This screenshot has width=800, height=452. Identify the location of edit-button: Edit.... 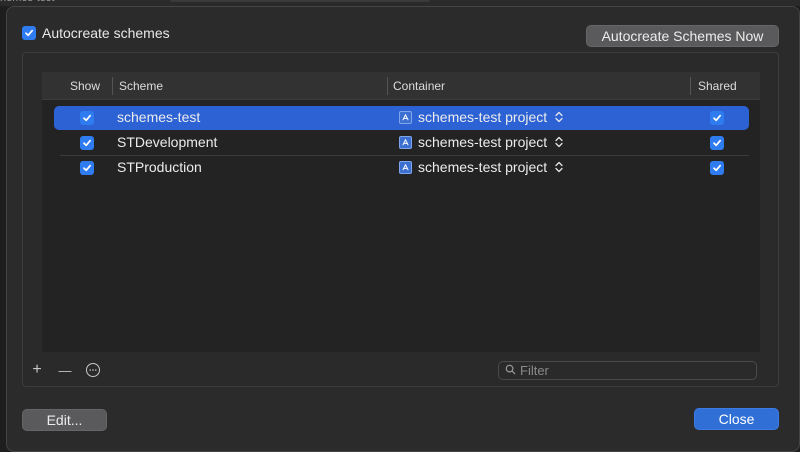
(64, 420).